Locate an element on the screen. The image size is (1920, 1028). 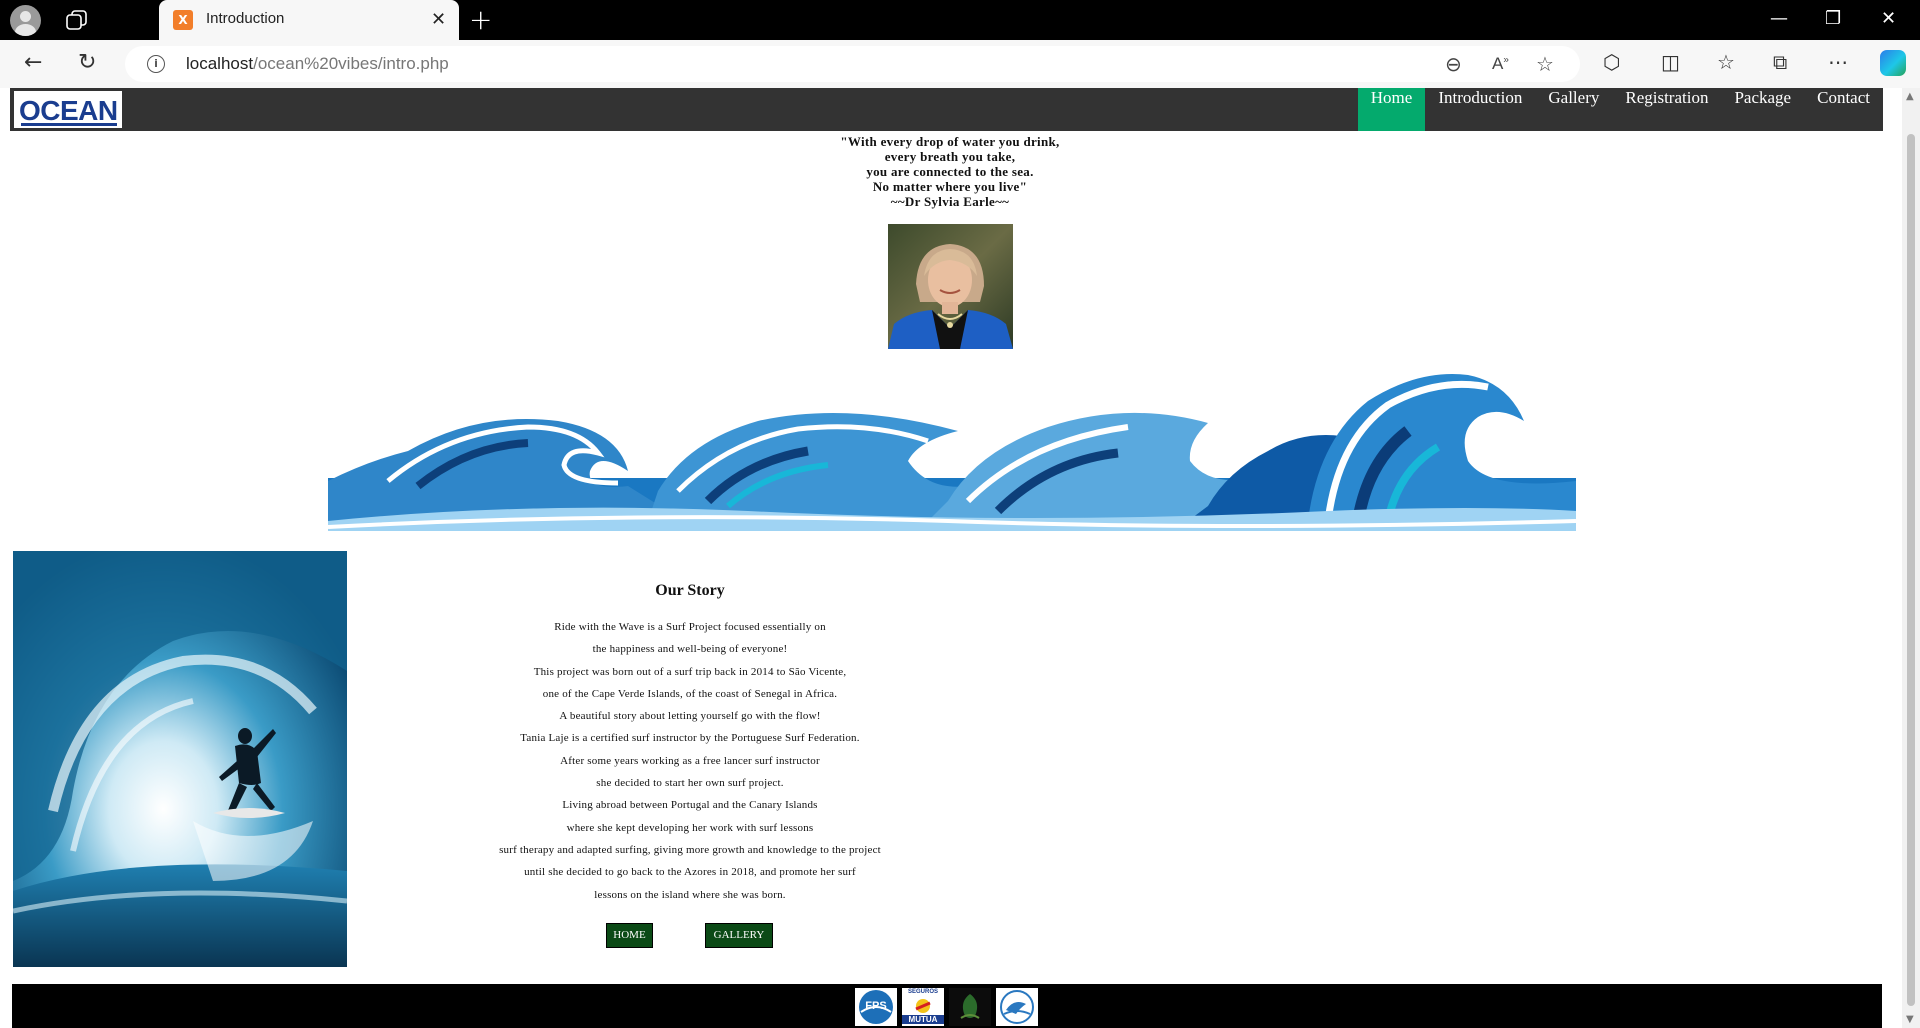
sponsor-fps-label: FPS is located at coordinates (876, 1006).